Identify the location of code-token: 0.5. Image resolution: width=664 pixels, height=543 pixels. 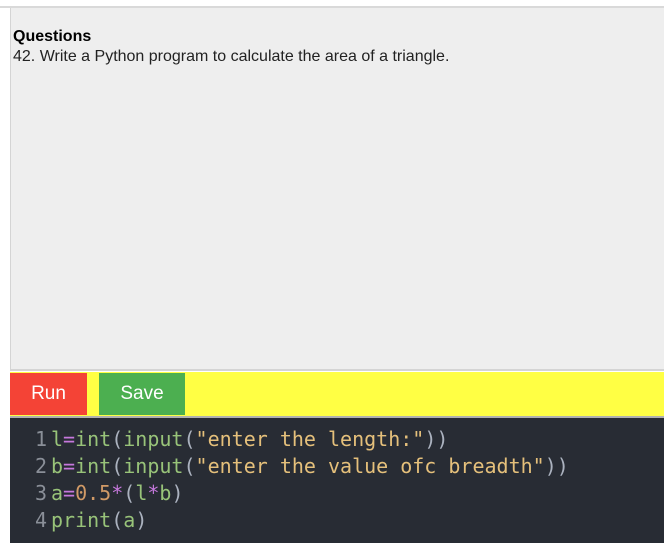
(93, 493).